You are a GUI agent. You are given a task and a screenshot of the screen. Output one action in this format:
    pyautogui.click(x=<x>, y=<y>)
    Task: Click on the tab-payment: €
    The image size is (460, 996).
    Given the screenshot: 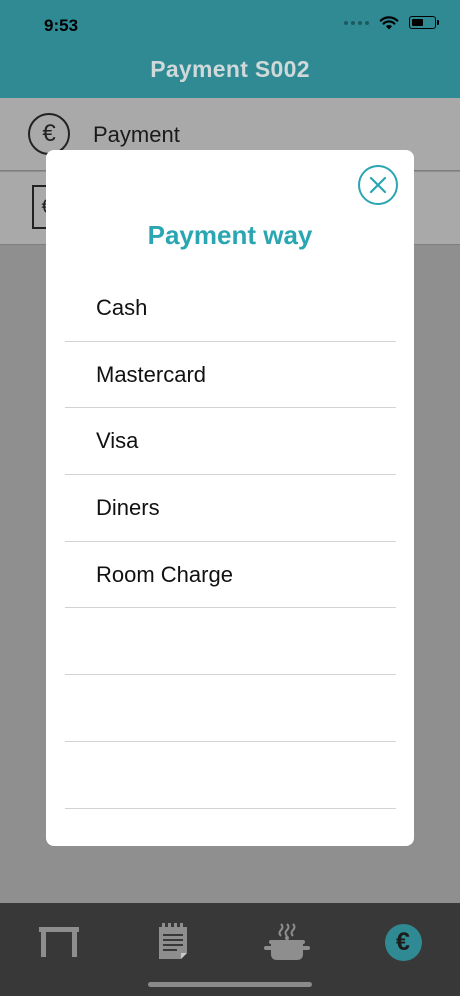 What is the action you would take?
    pyautogui.click(x=403, y=942)
    